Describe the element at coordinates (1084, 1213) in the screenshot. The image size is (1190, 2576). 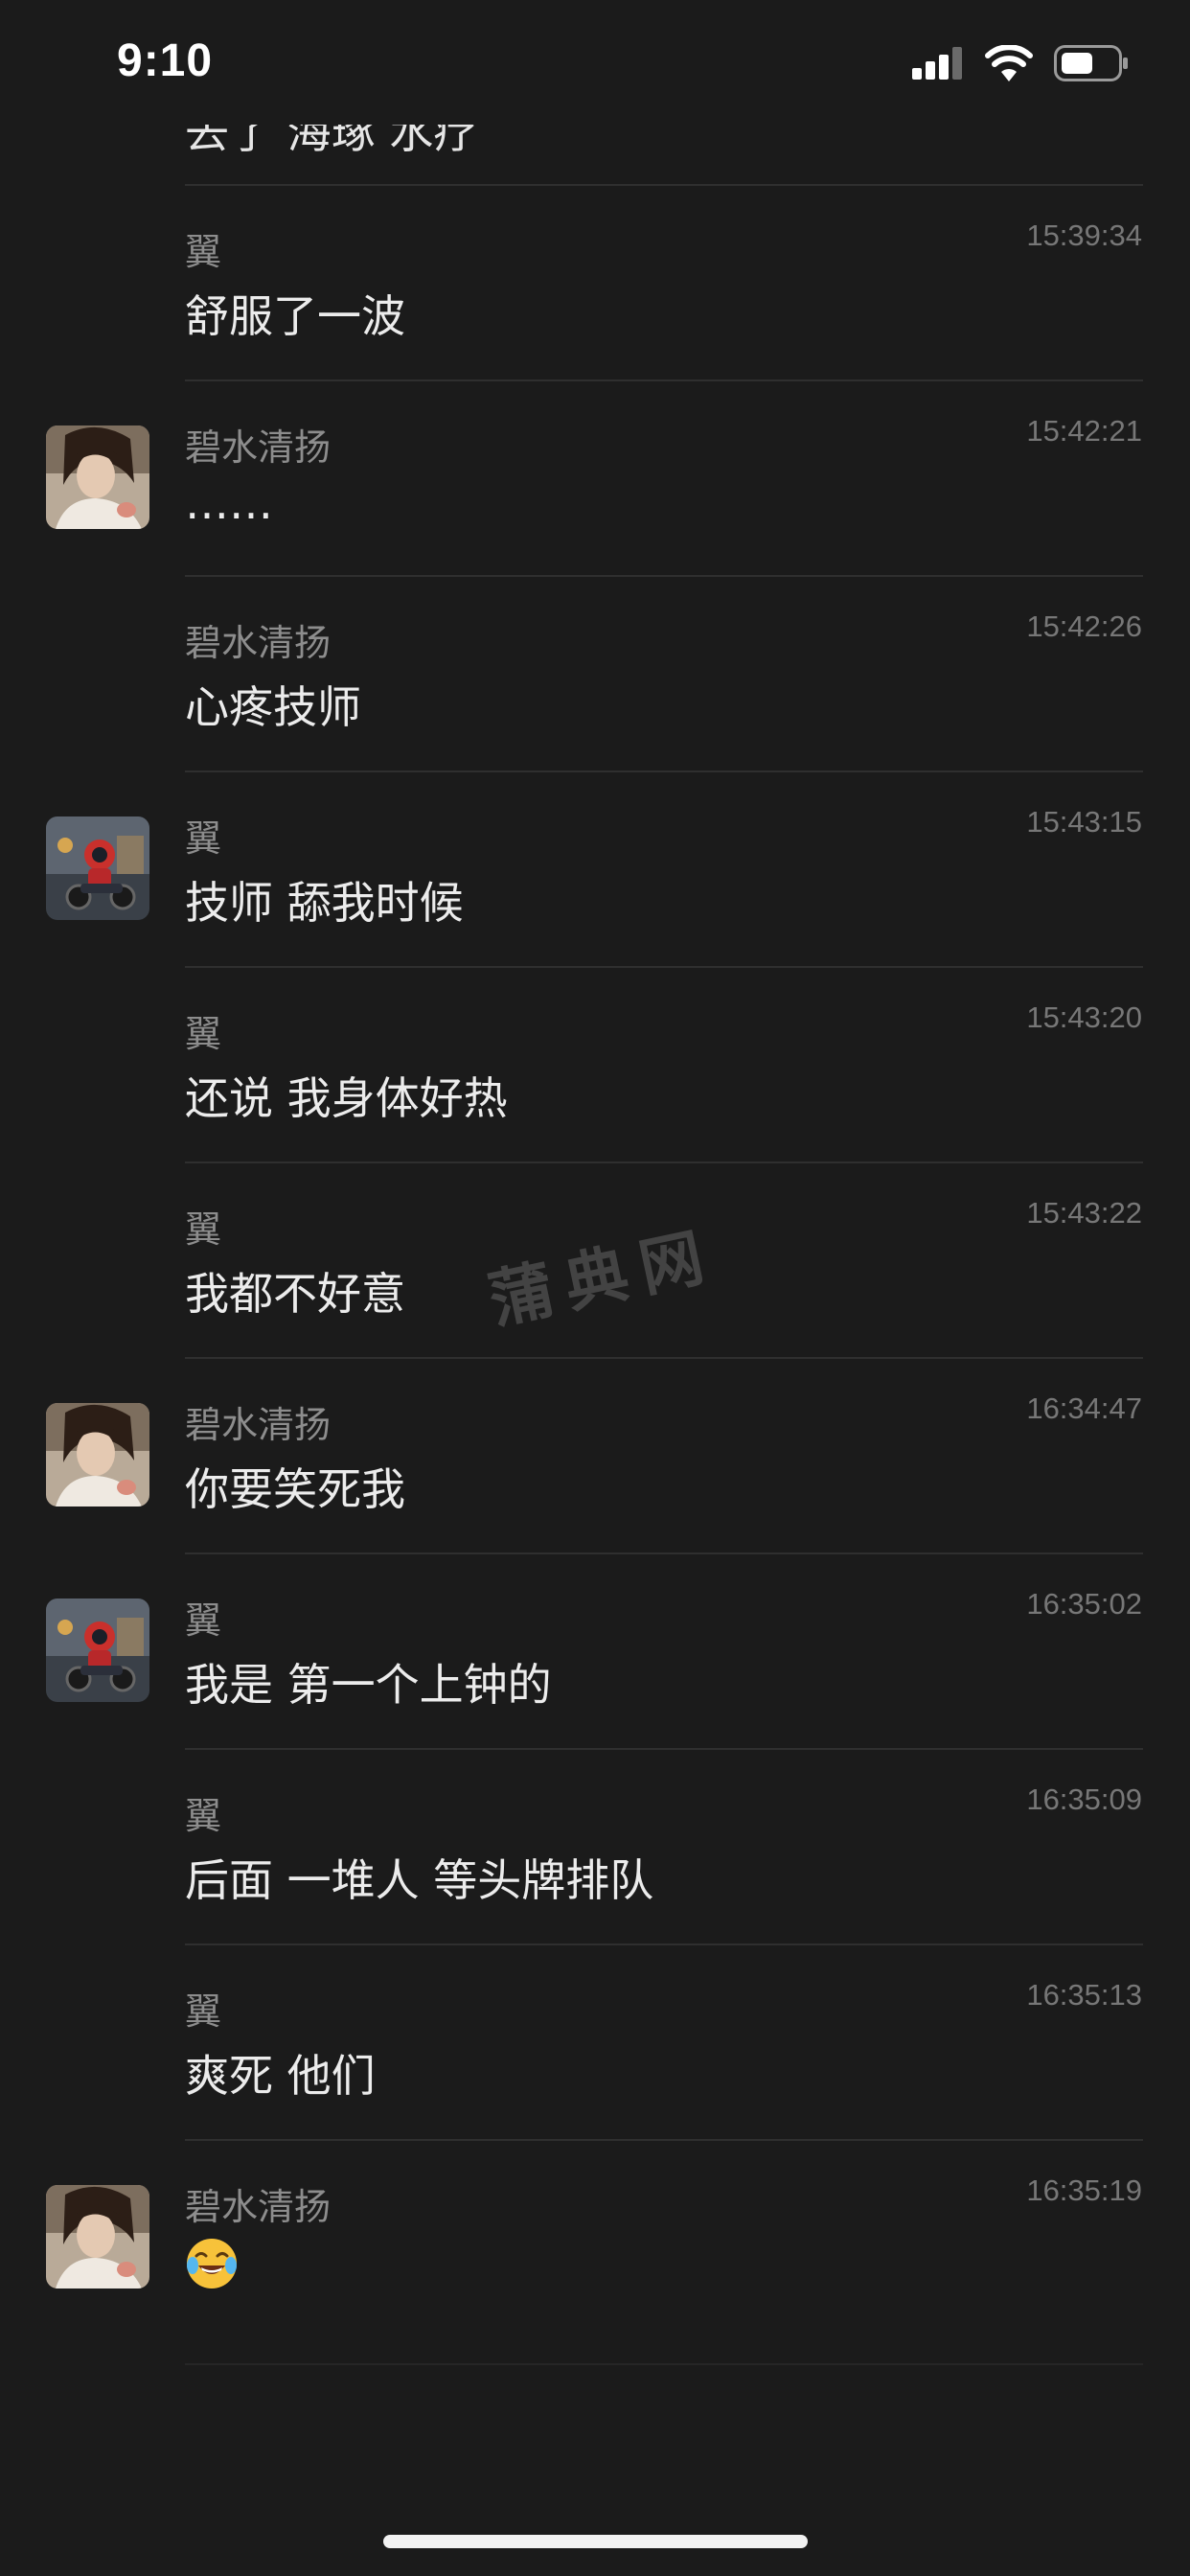
I see `message-timestamp: 15:43:22` at that location.